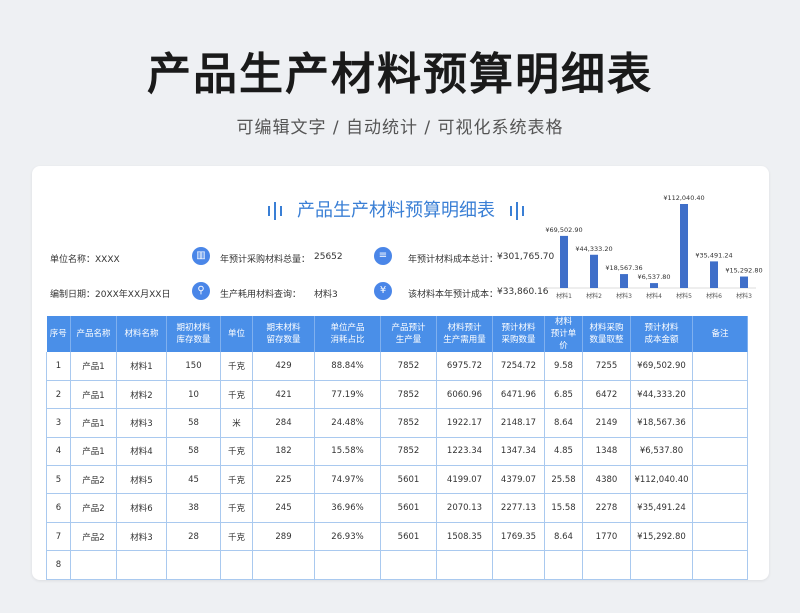 Image resolution: width=800 pixels, height=613 pixels. I want to click on table-cell: 7255, so click(606, 366).